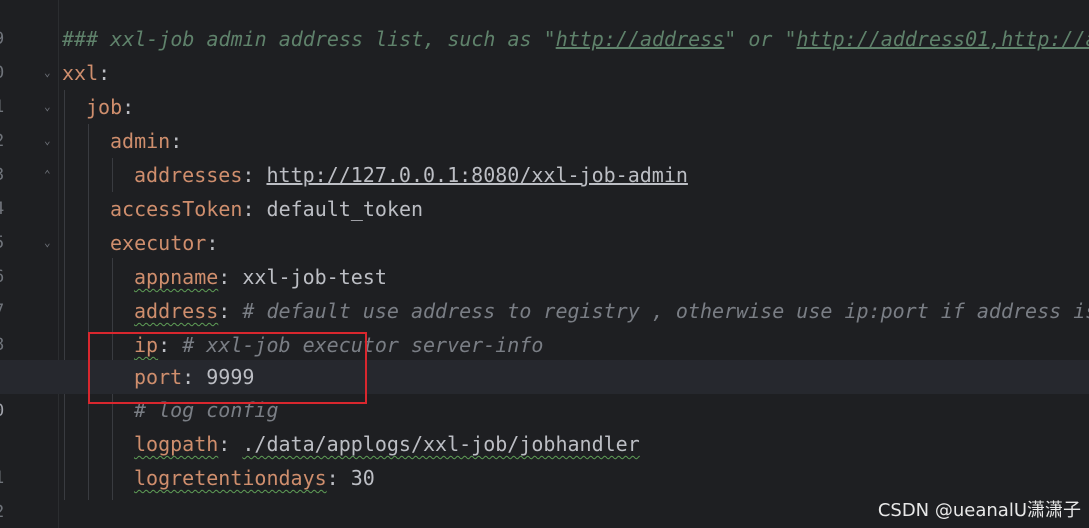 The width and height of the screenshot is (1089, 528). What do you see at coordinates (188, 175) in the screenshot?
I see `yaml-key: addresses` at bounding box center [188, 175].